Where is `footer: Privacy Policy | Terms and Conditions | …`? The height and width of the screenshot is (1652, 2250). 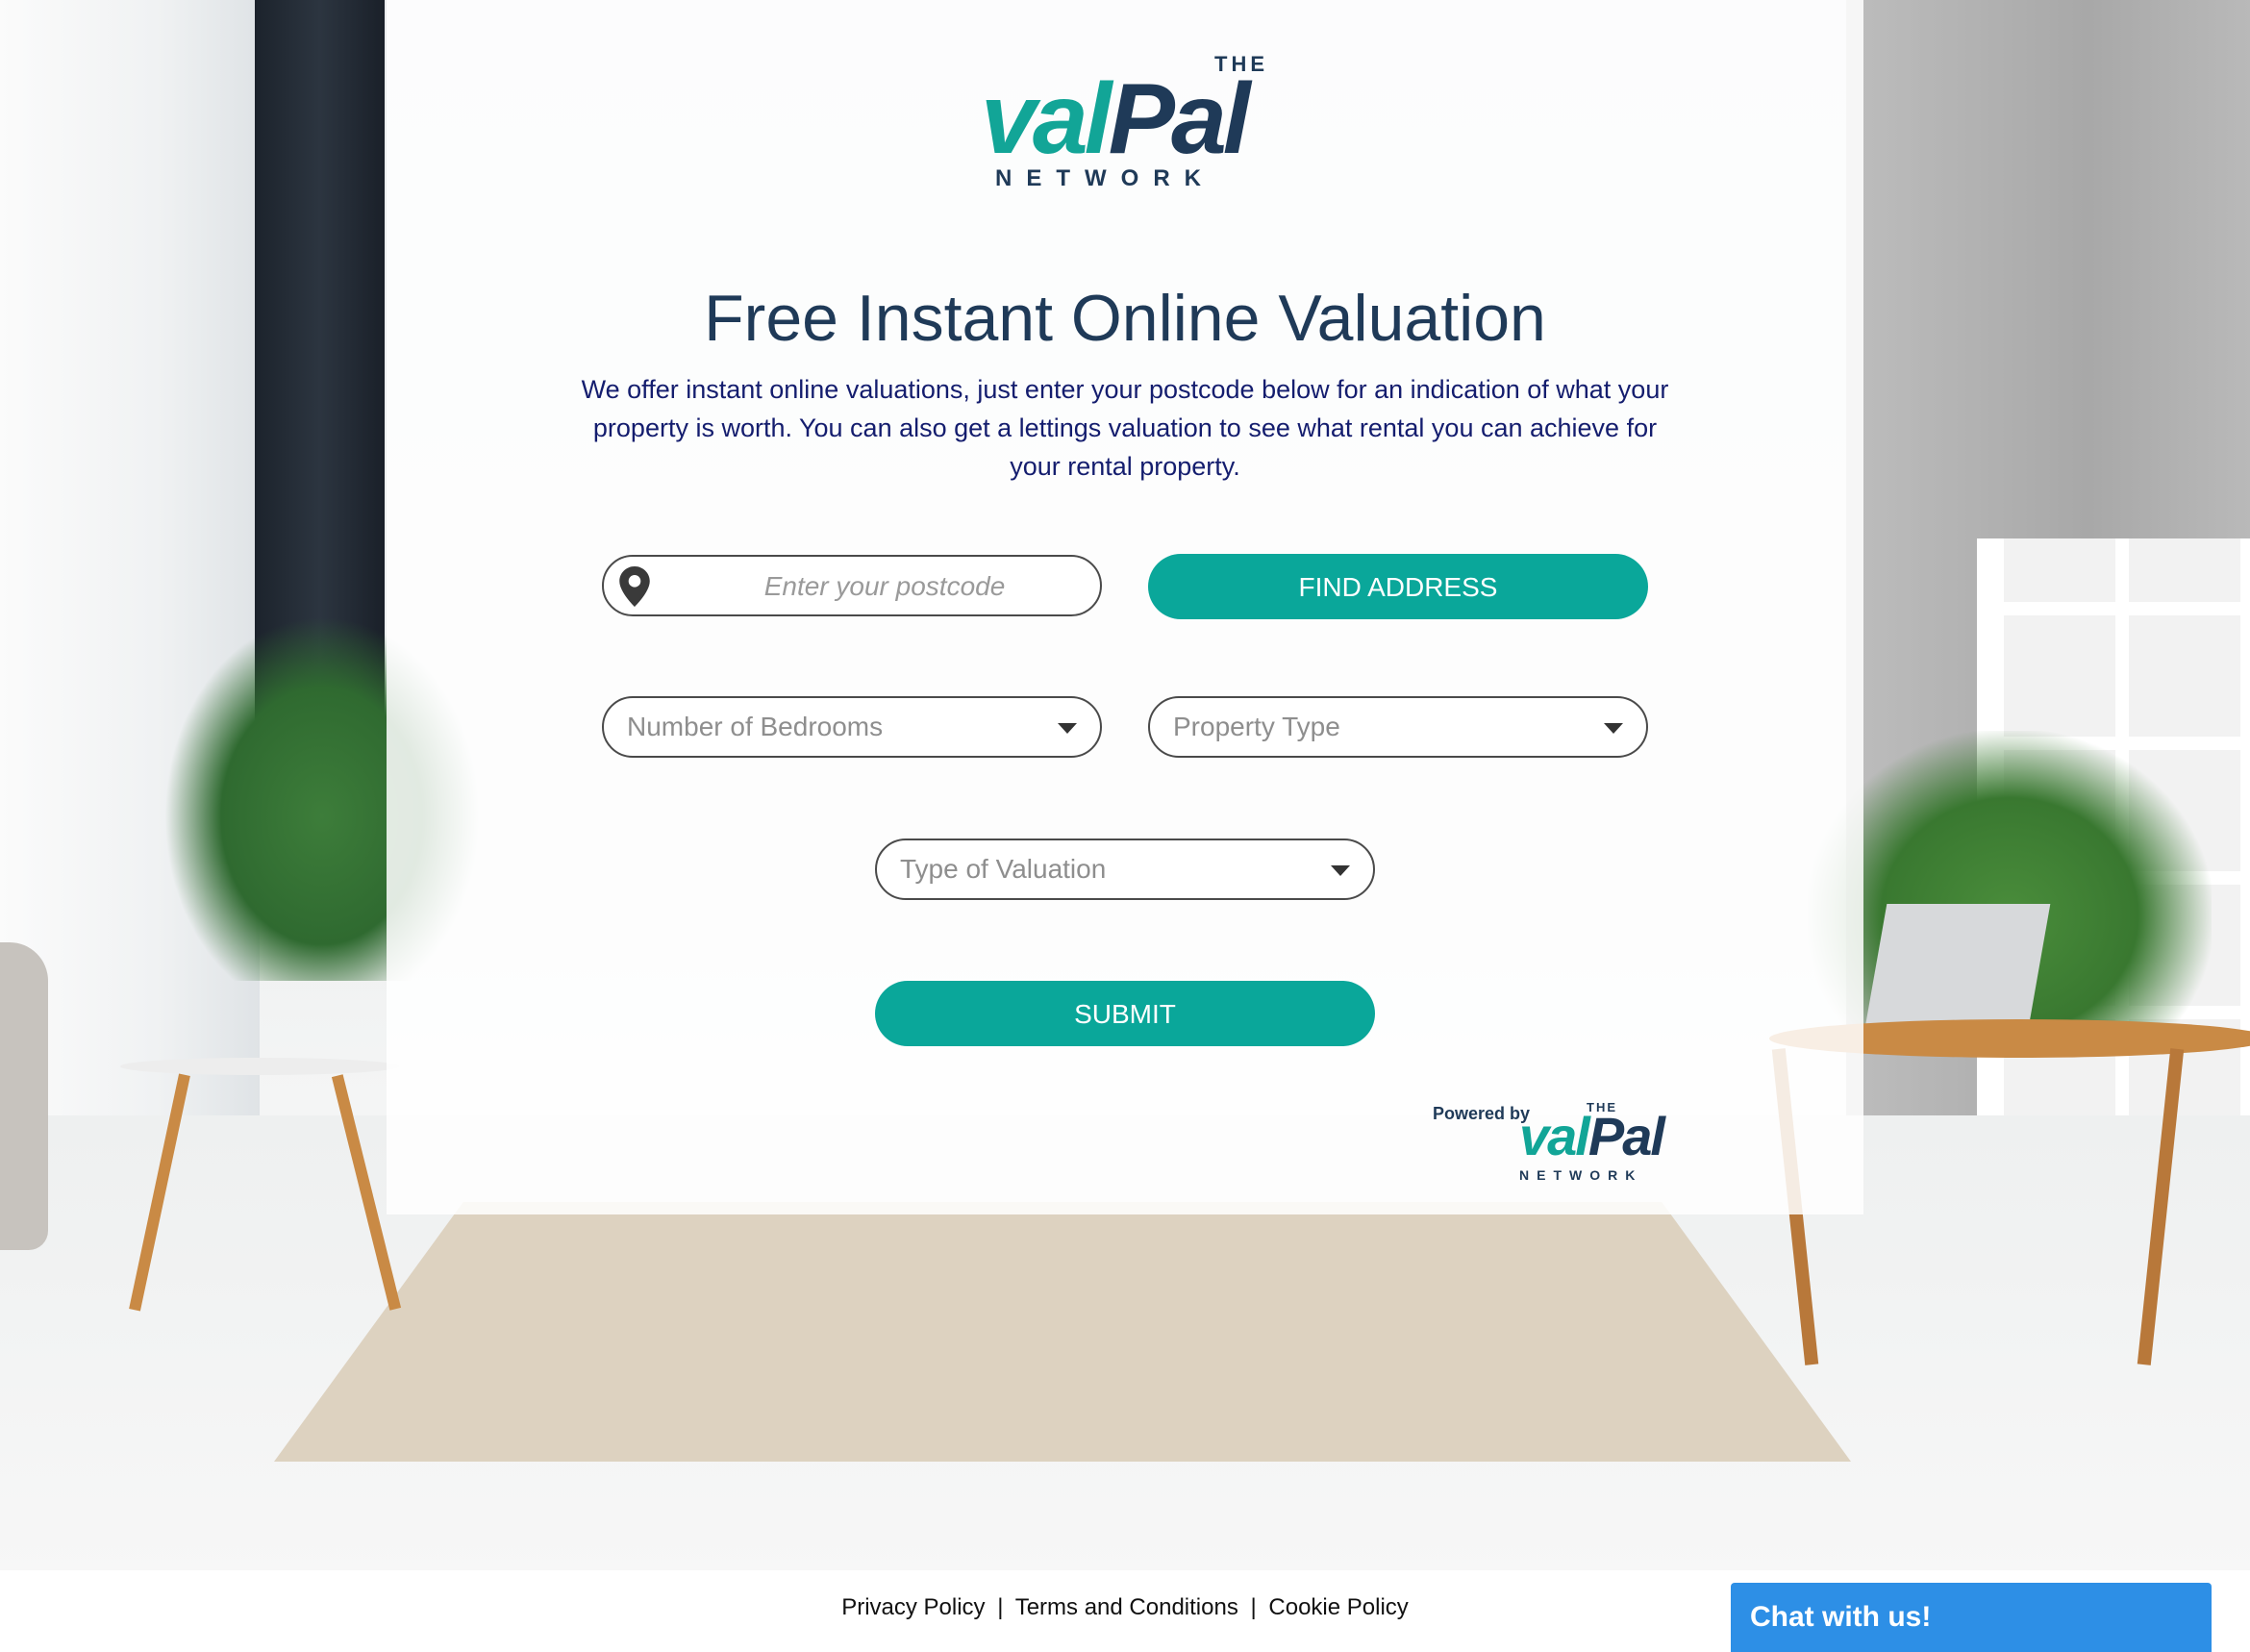 footer: Privacy Policy | Terms and Conditions | … is located at coordinates (1125, 1611).